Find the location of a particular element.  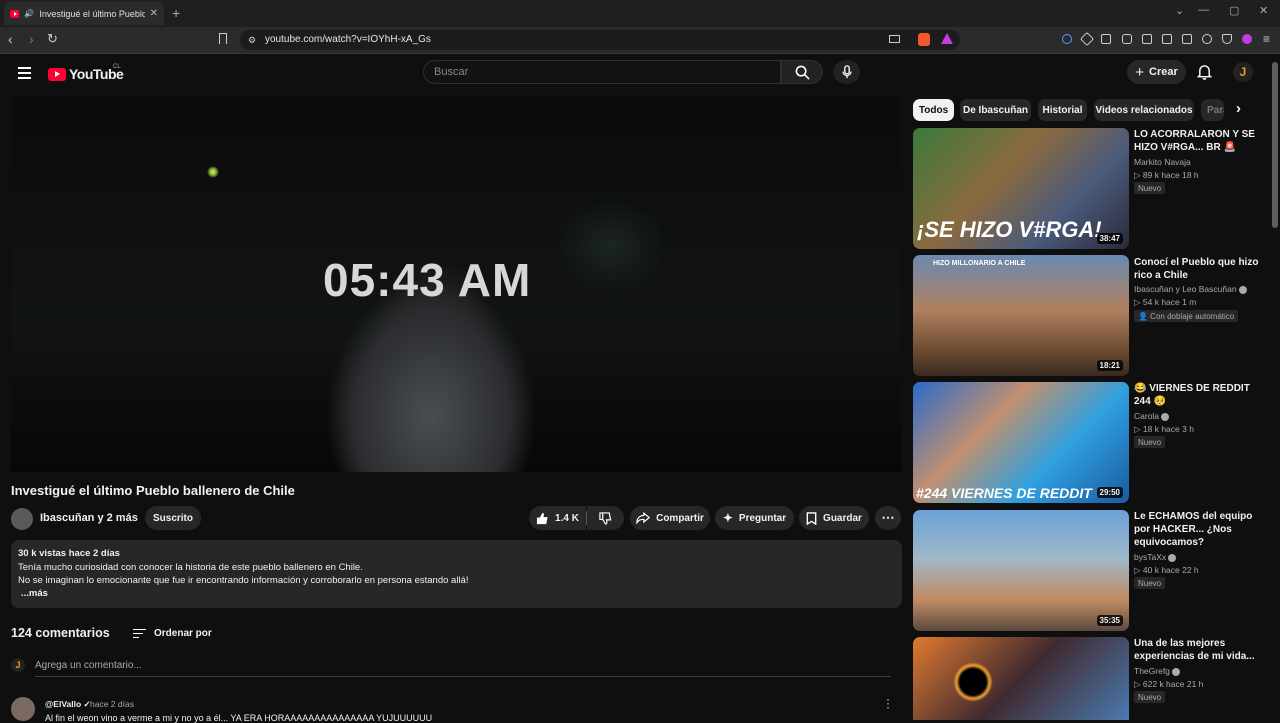

extension-audio-icon is located at coordinates (1067, 39).